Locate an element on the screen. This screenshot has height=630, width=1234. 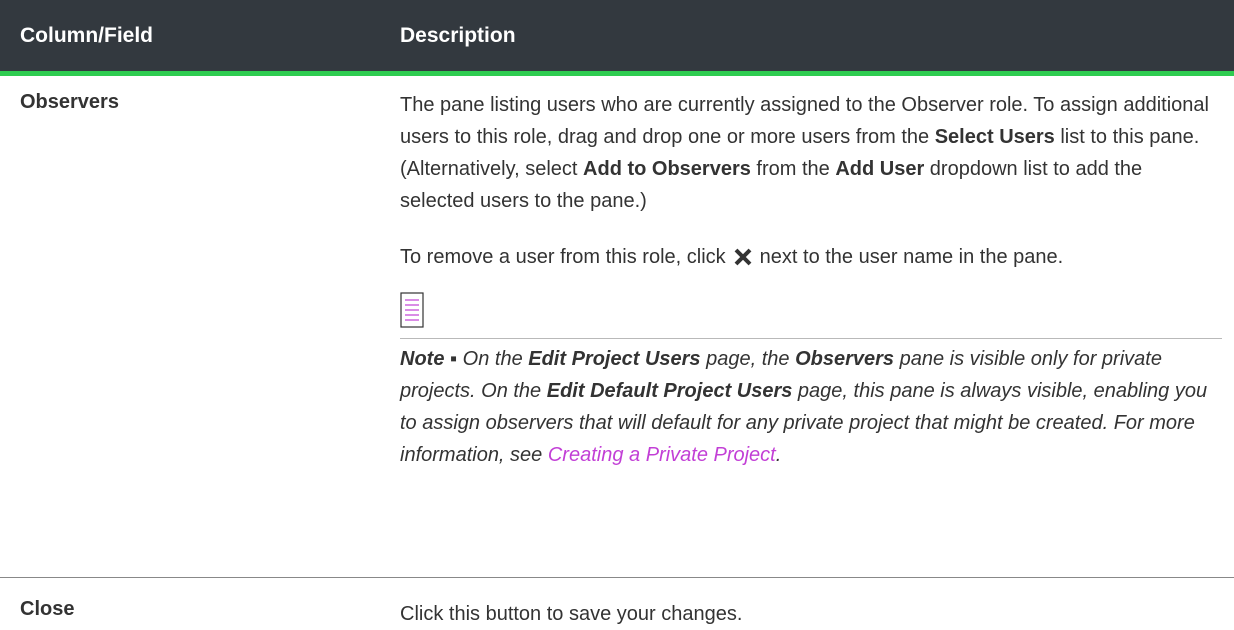
bold-add-to-observers: Add to Observers is located at coordinates (667, 169).